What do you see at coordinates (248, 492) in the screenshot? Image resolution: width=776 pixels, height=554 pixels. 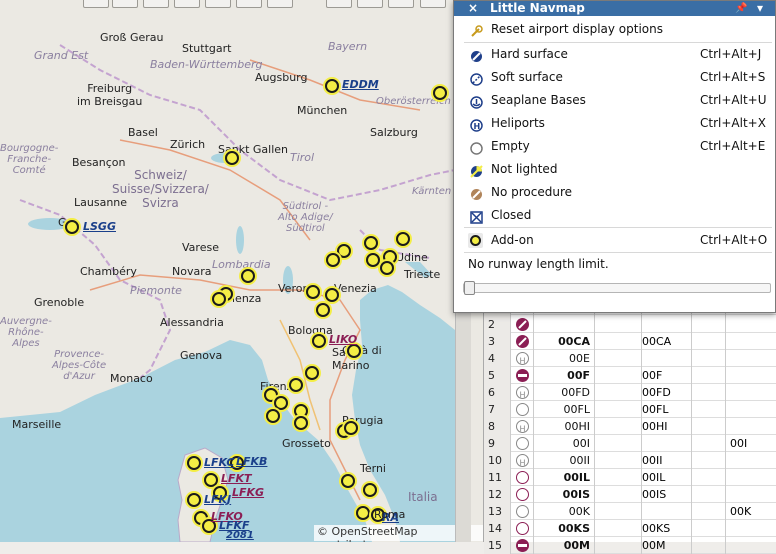 I see `airport-label: LFKG` at bounding box center [248, 492].